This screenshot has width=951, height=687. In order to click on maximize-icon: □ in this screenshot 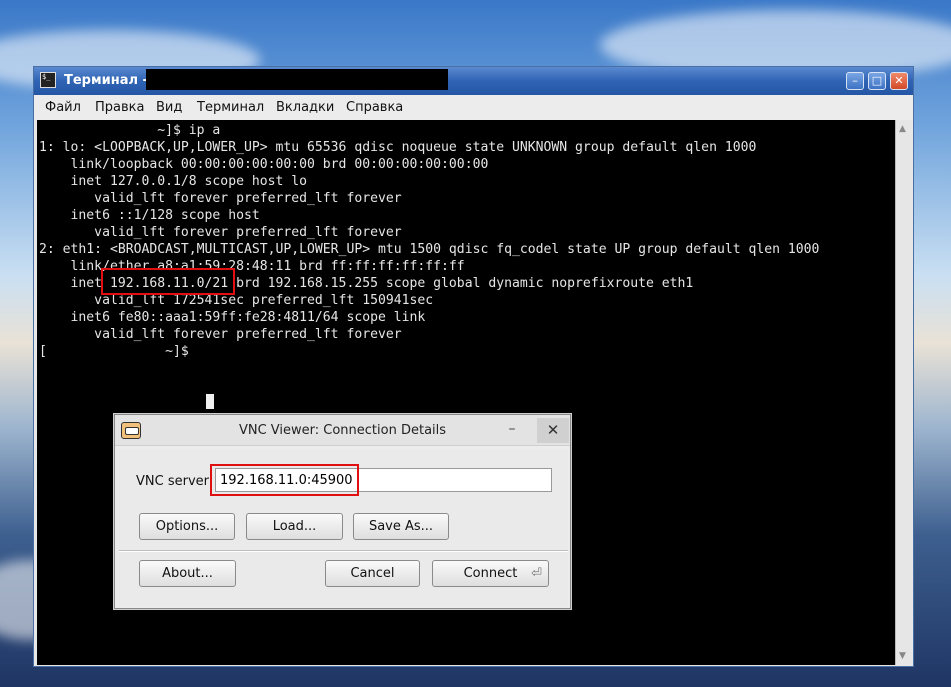, I will do `click(877, 80)`.